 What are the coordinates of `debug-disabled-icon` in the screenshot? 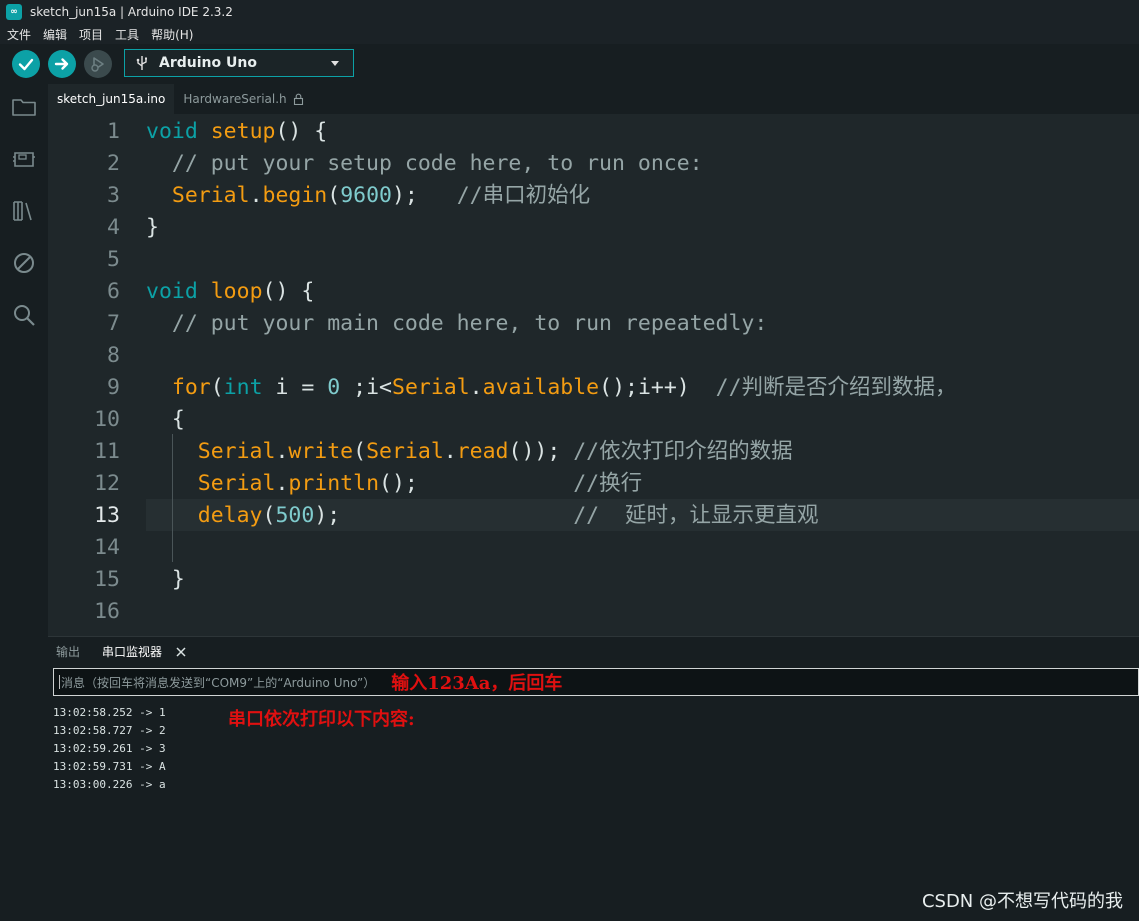 It's located at (24, 263).